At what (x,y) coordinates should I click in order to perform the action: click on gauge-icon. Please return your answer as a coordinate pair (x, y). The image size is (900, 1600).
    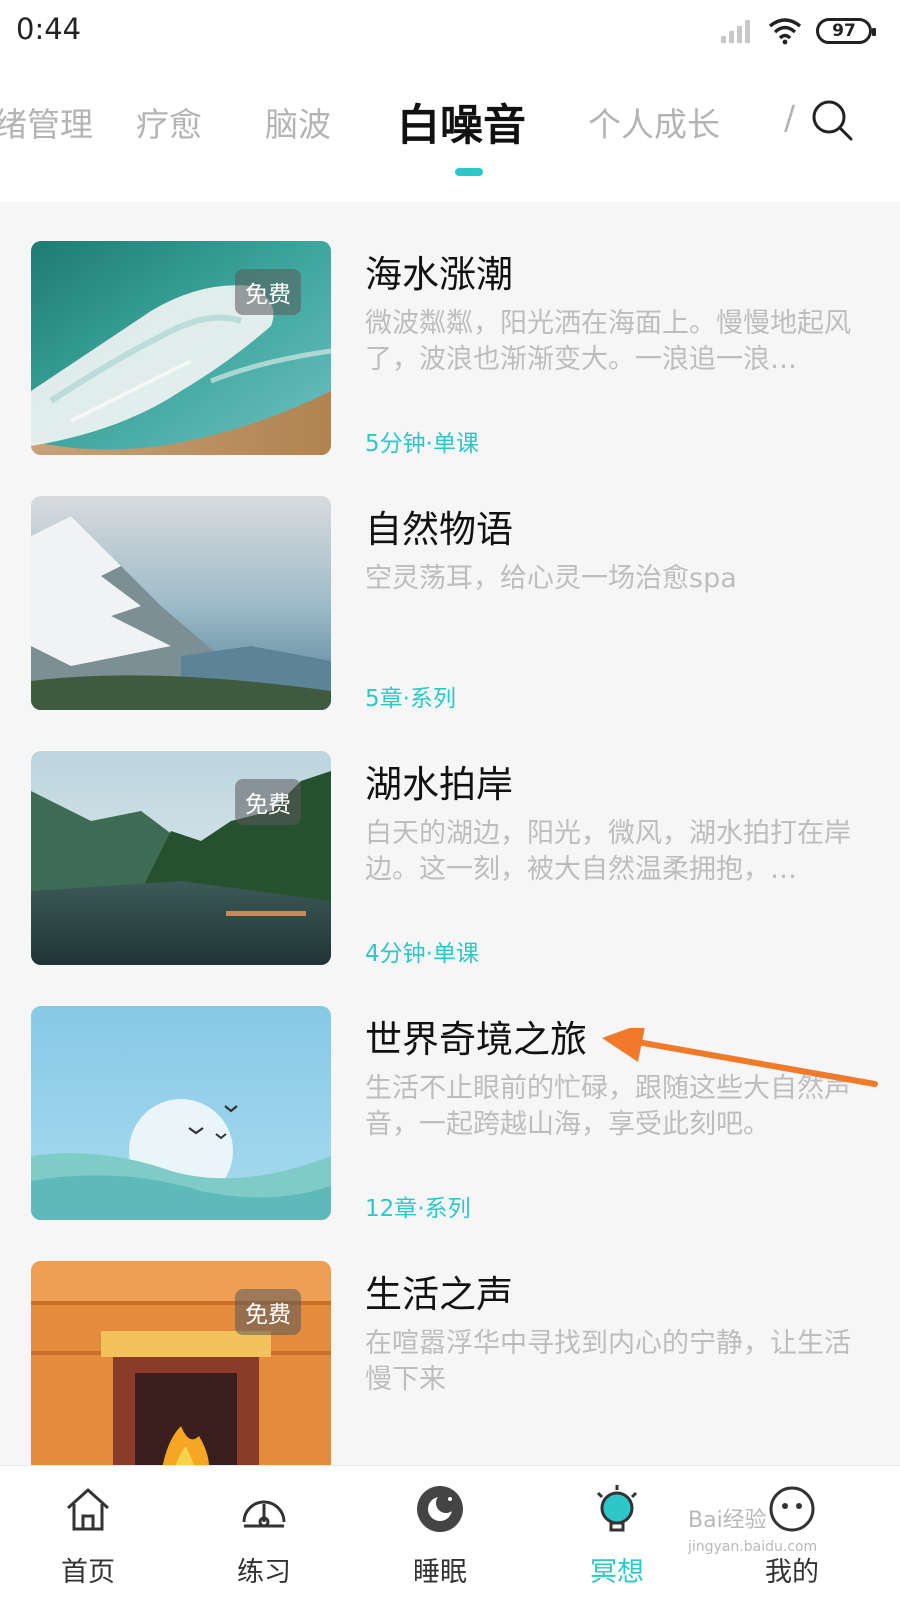
    Looking at the image, I should click on (264, 1514).